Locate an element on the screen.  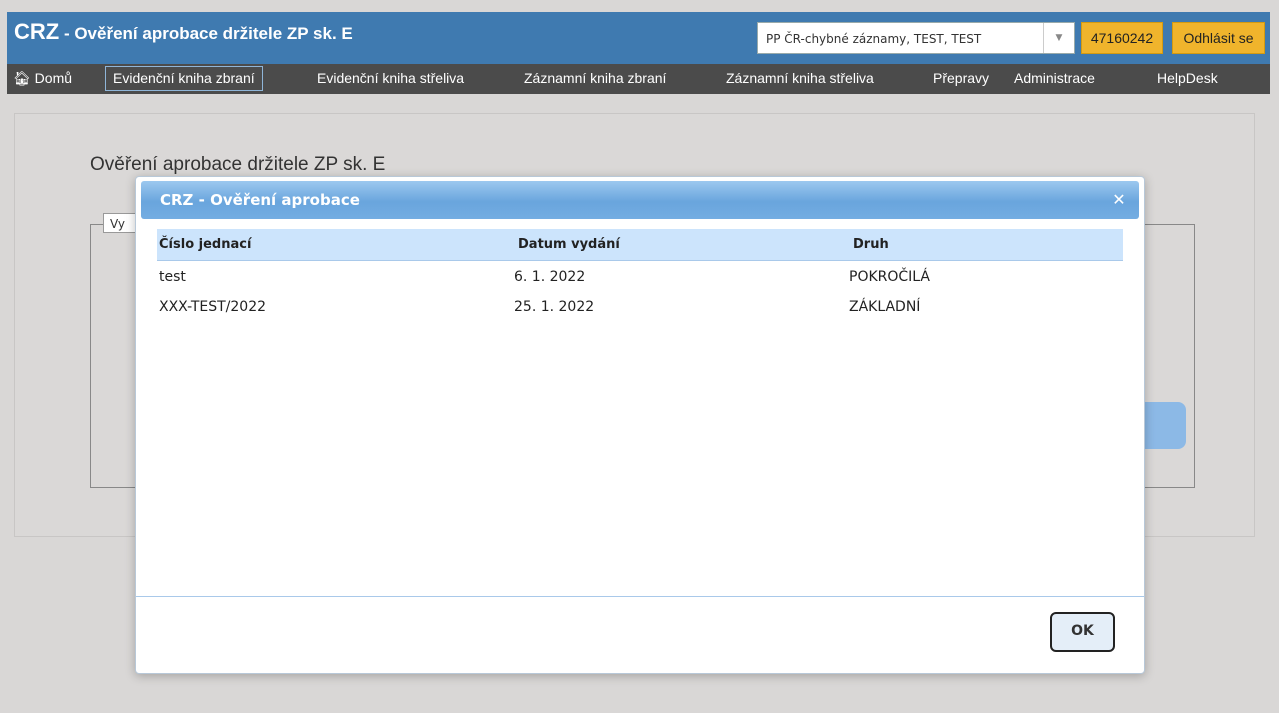
brand-logo-text: CRZ is located at coordinates (37, 31).